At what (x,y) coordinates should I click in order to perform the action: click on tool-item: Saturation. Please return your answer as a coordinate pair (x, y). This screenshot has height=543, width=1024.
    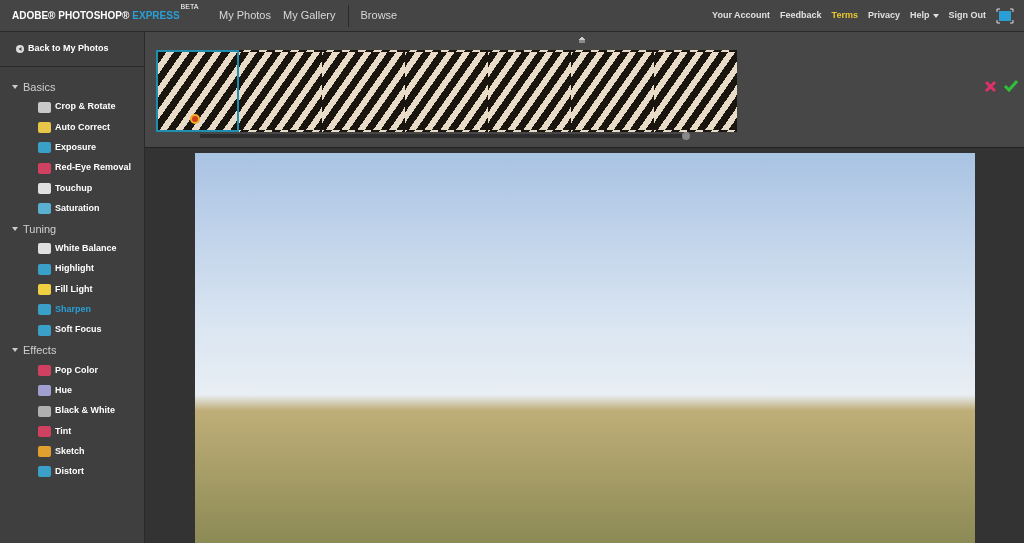
    Looking at the image, I should click on (77, 208).